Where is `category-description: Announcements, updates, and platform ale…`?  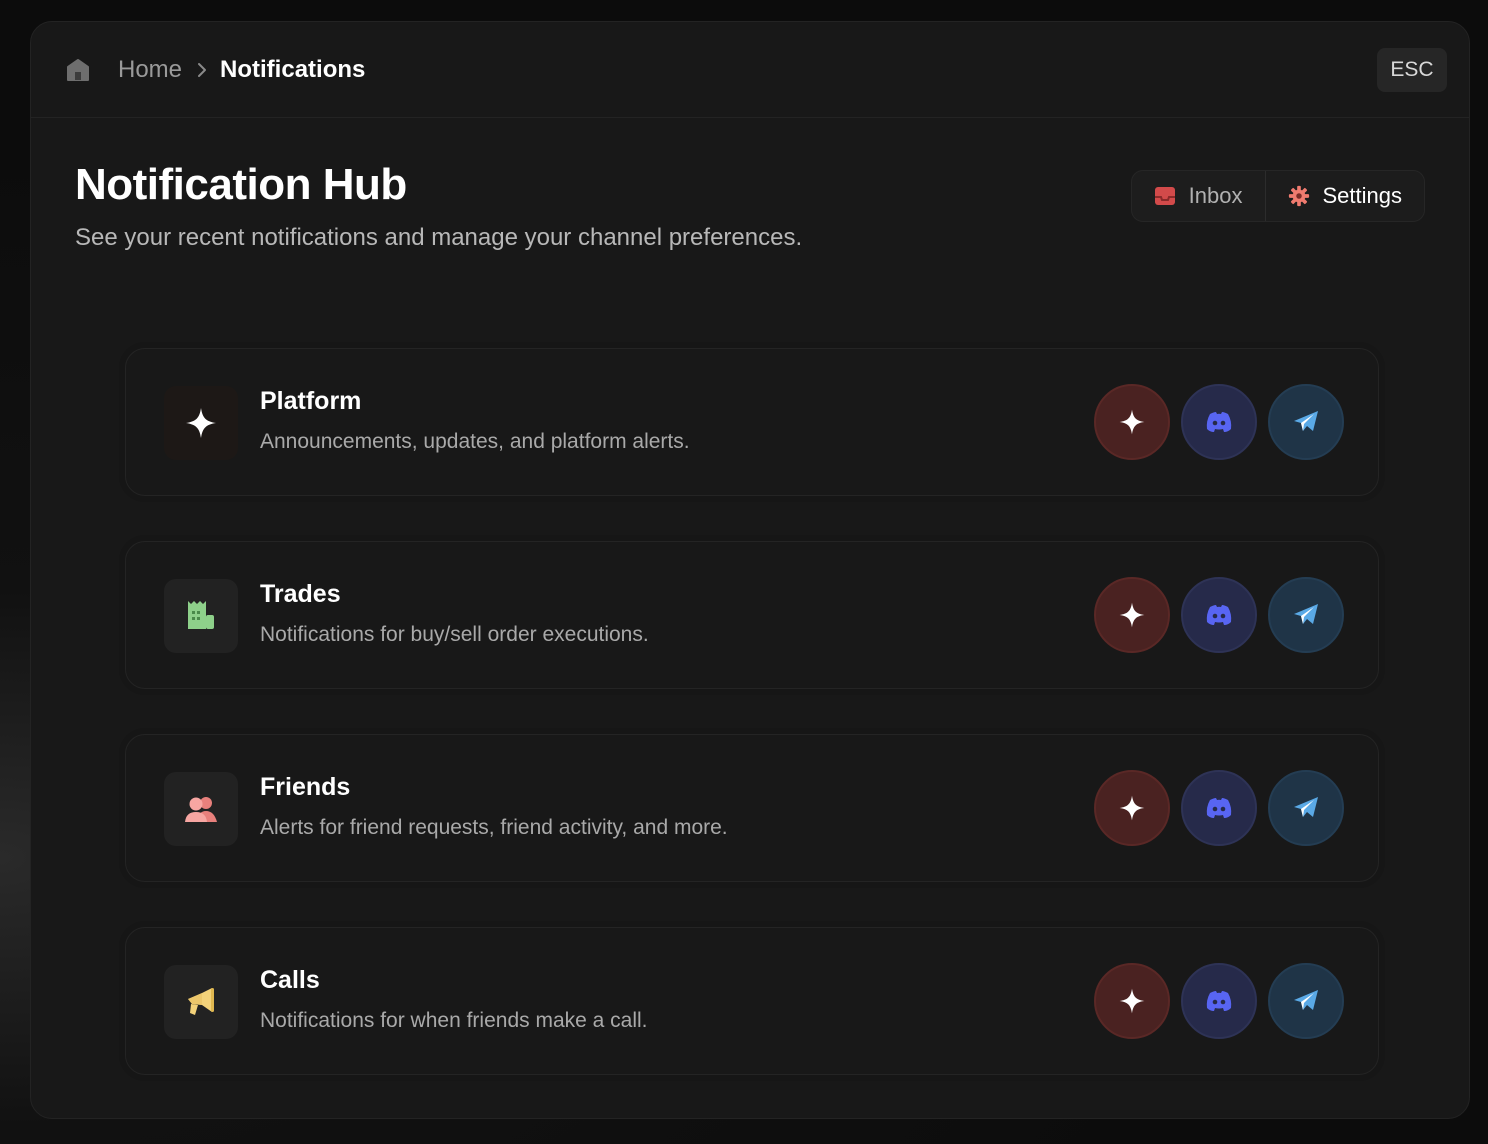 category-description: Announcements, updates, and platform ale… is located at coordinates (475, 441).